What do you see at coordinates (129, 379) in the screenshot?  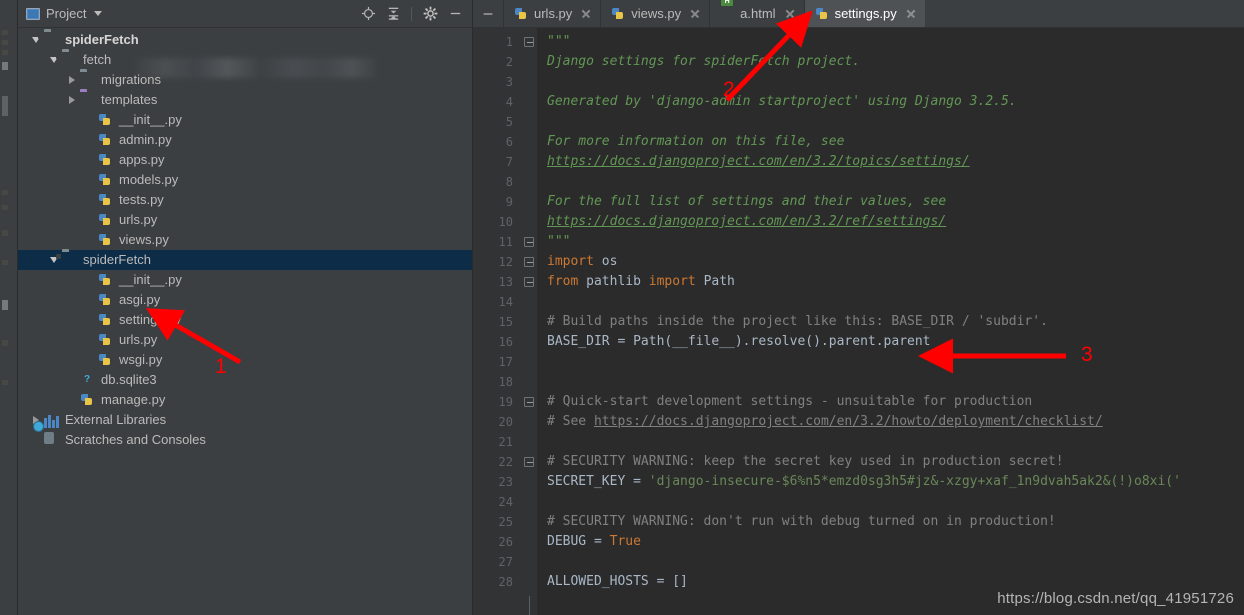 I see `tree-item-label: db.sqlite3` at bounding box center [129, 379].